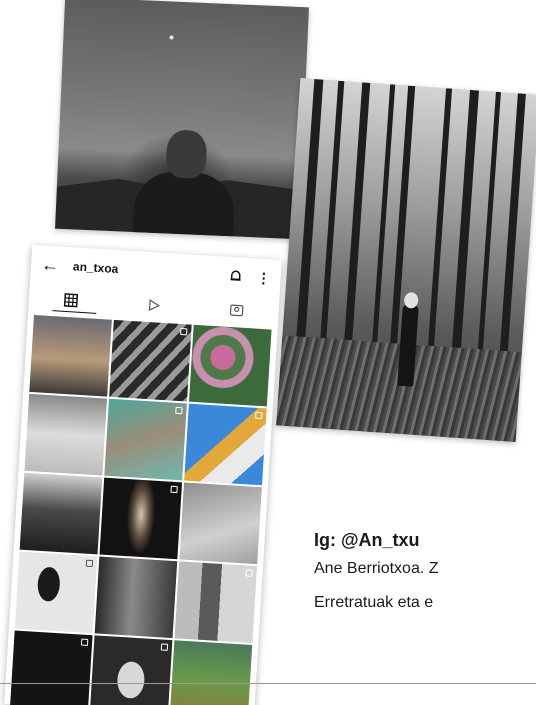  I want to click on bottom-rule, so click(268, 683).